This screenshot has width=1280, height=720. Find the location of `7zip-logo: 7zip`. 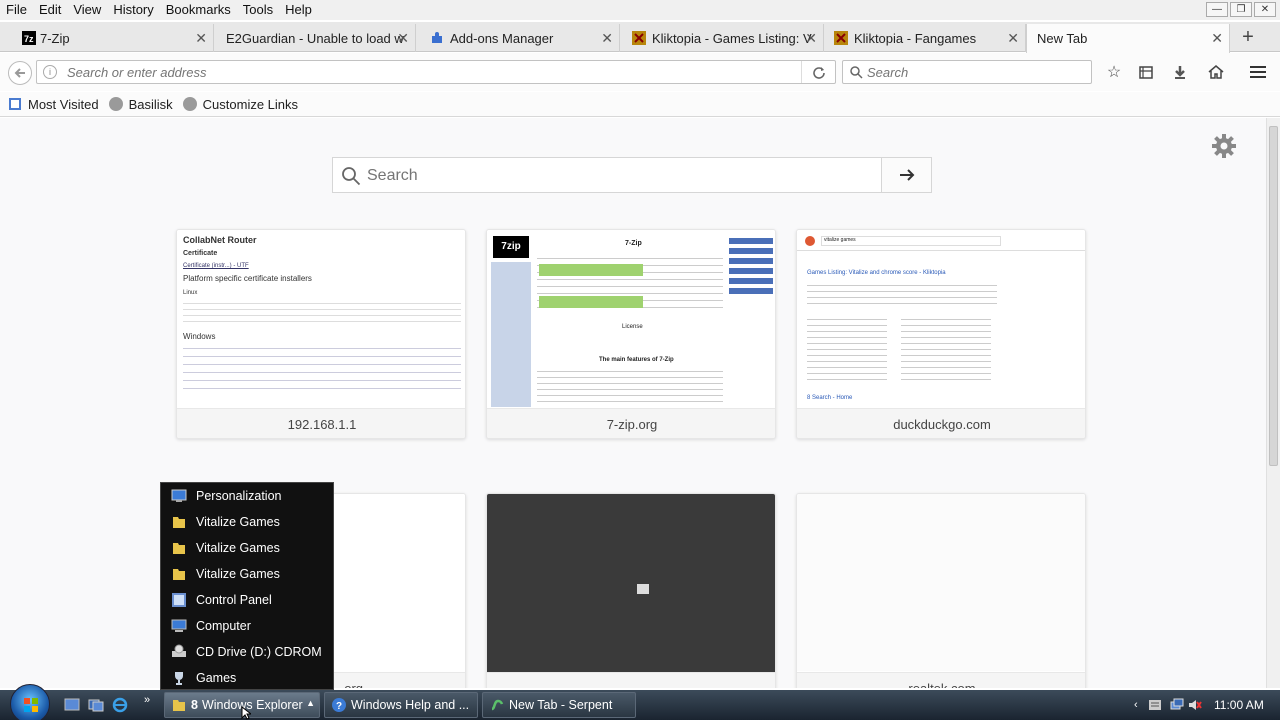

7zip-logo: 7zip is located at coordinates (511, 247).